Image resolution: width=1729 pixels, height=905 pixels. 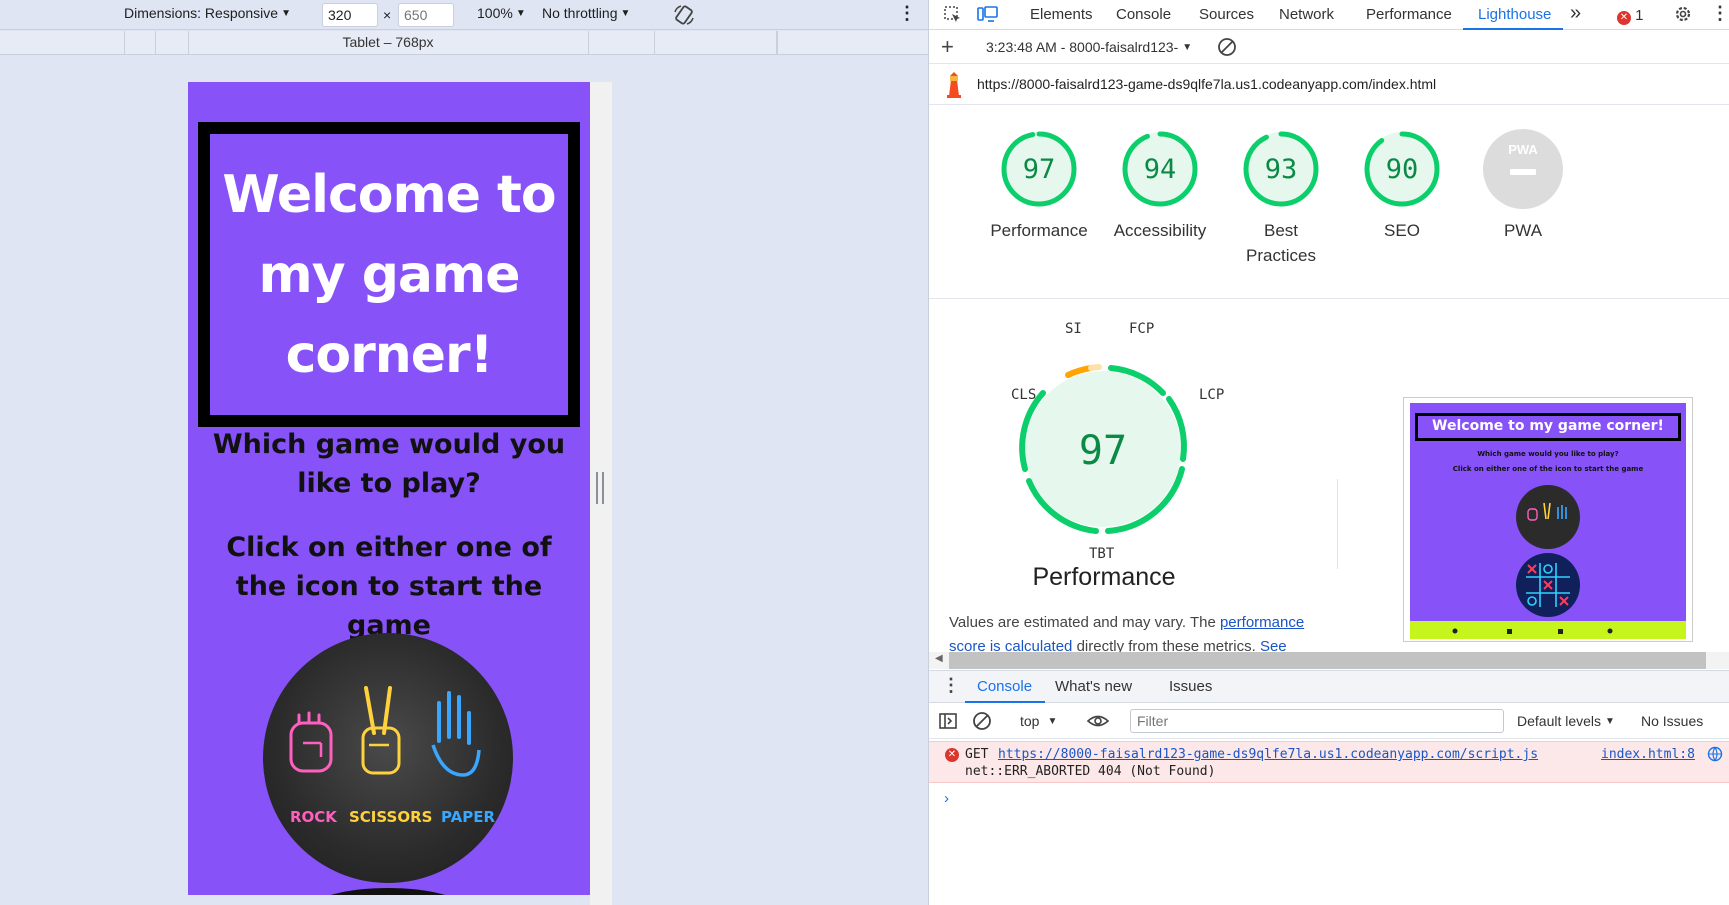 I want to click on tab-performance: Performance, so click(x=1409, y=14).